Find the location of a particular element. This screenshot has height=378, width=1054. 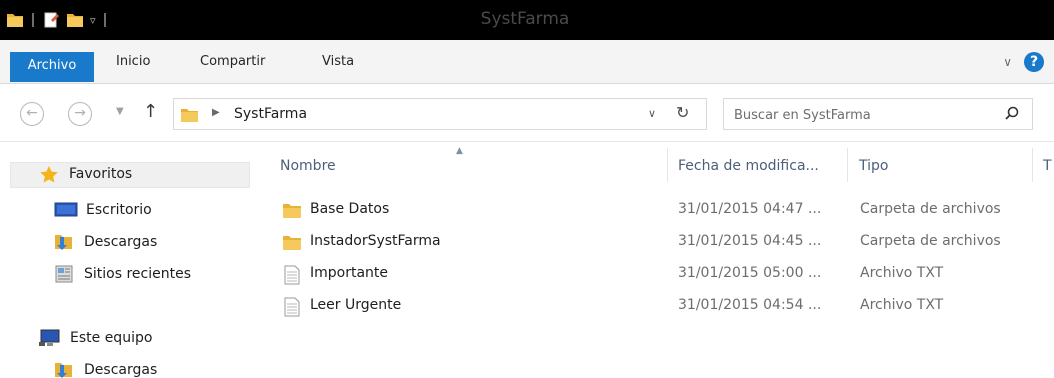

sidebar-item-descargas-equipo: Descargas is located at coordinates (105, 368).